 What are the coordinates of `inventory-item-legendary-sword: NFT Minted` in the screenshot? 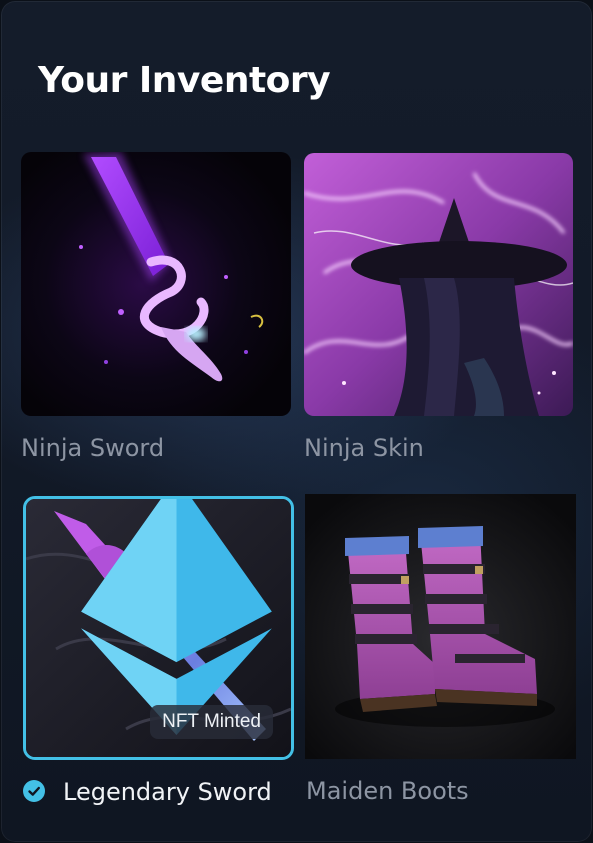 It's located at (158, 628).